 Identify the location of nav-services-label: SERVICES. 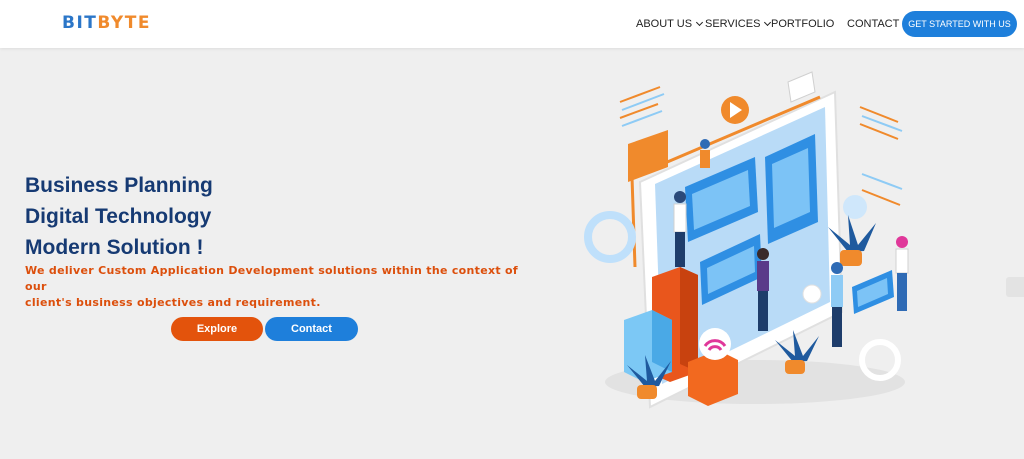
(733, 24).